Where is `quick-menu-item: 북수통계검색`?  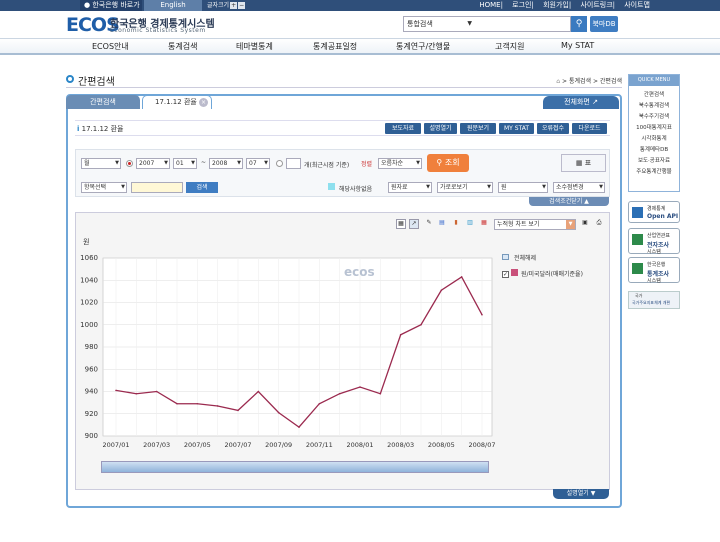
quick-menu-item: 북수통계검색 is located at coordinates (654, 106).